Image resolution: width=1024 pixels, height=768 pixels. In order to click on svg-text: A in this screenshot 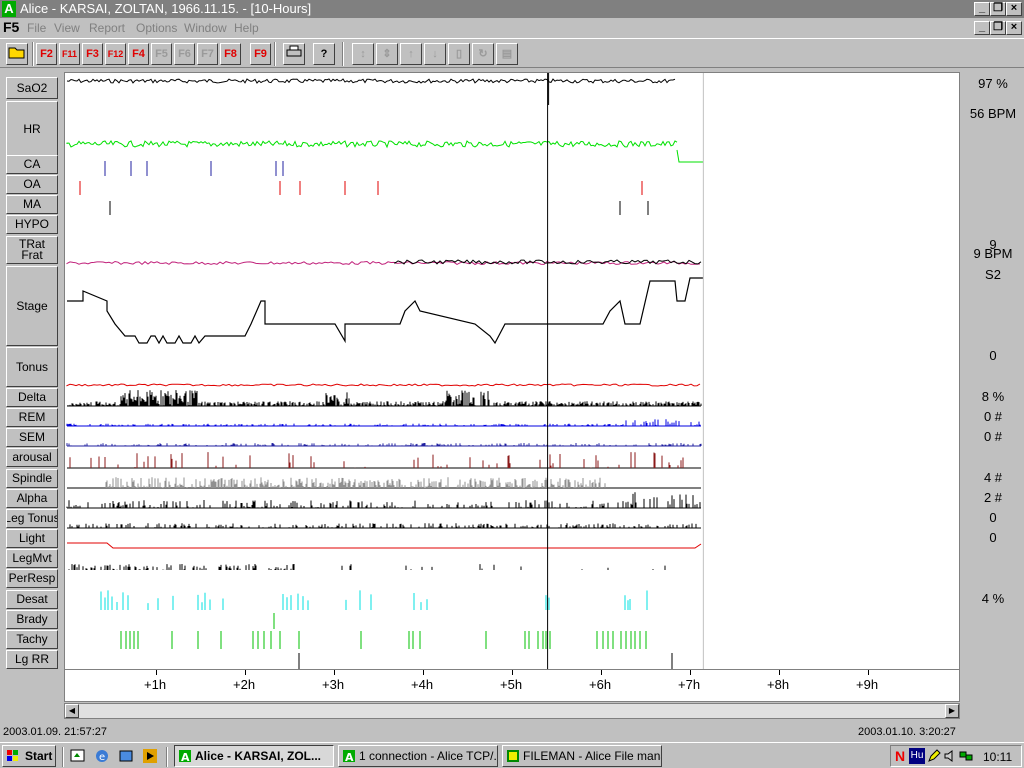, I will do `click(185, 757)`.